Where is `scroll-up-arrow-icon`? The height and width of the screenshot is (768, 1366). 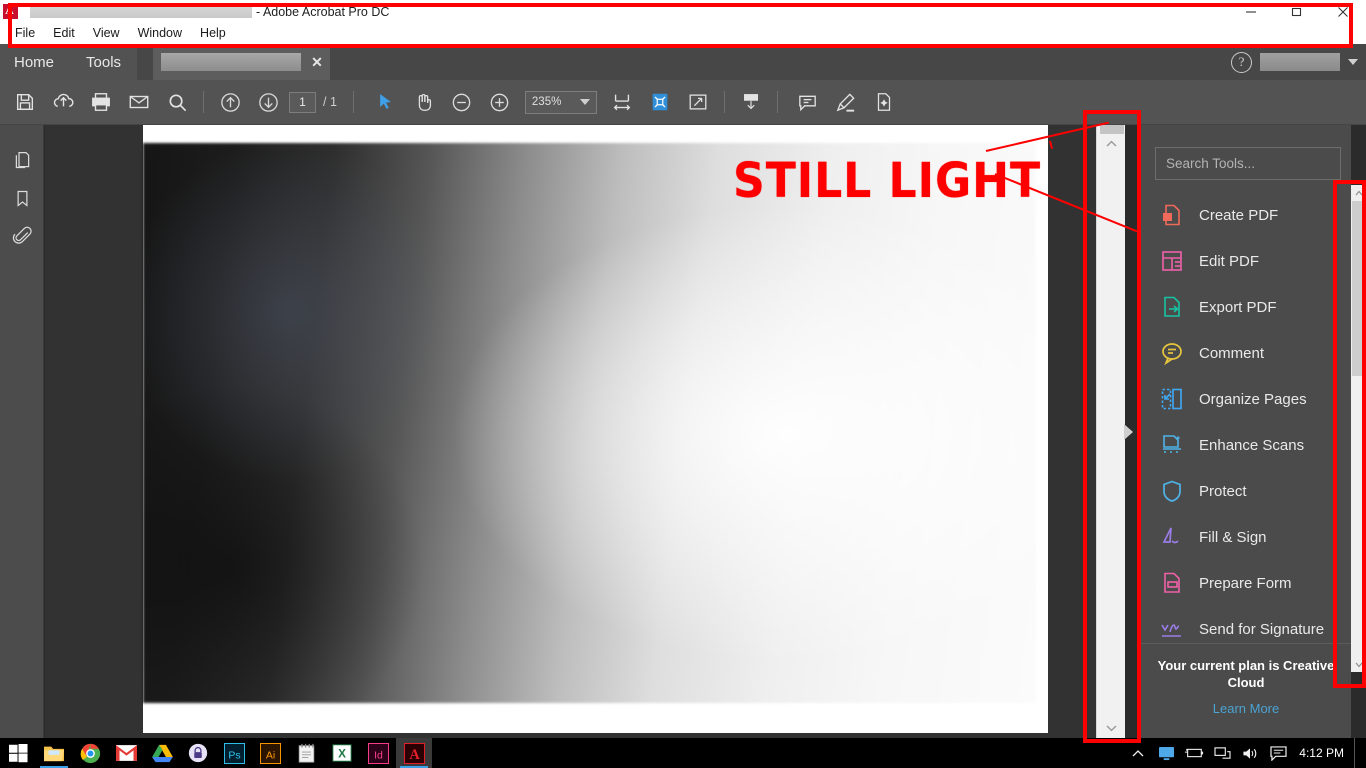
scroll-up-arrow-icon is located at coordinates (1111, 144).